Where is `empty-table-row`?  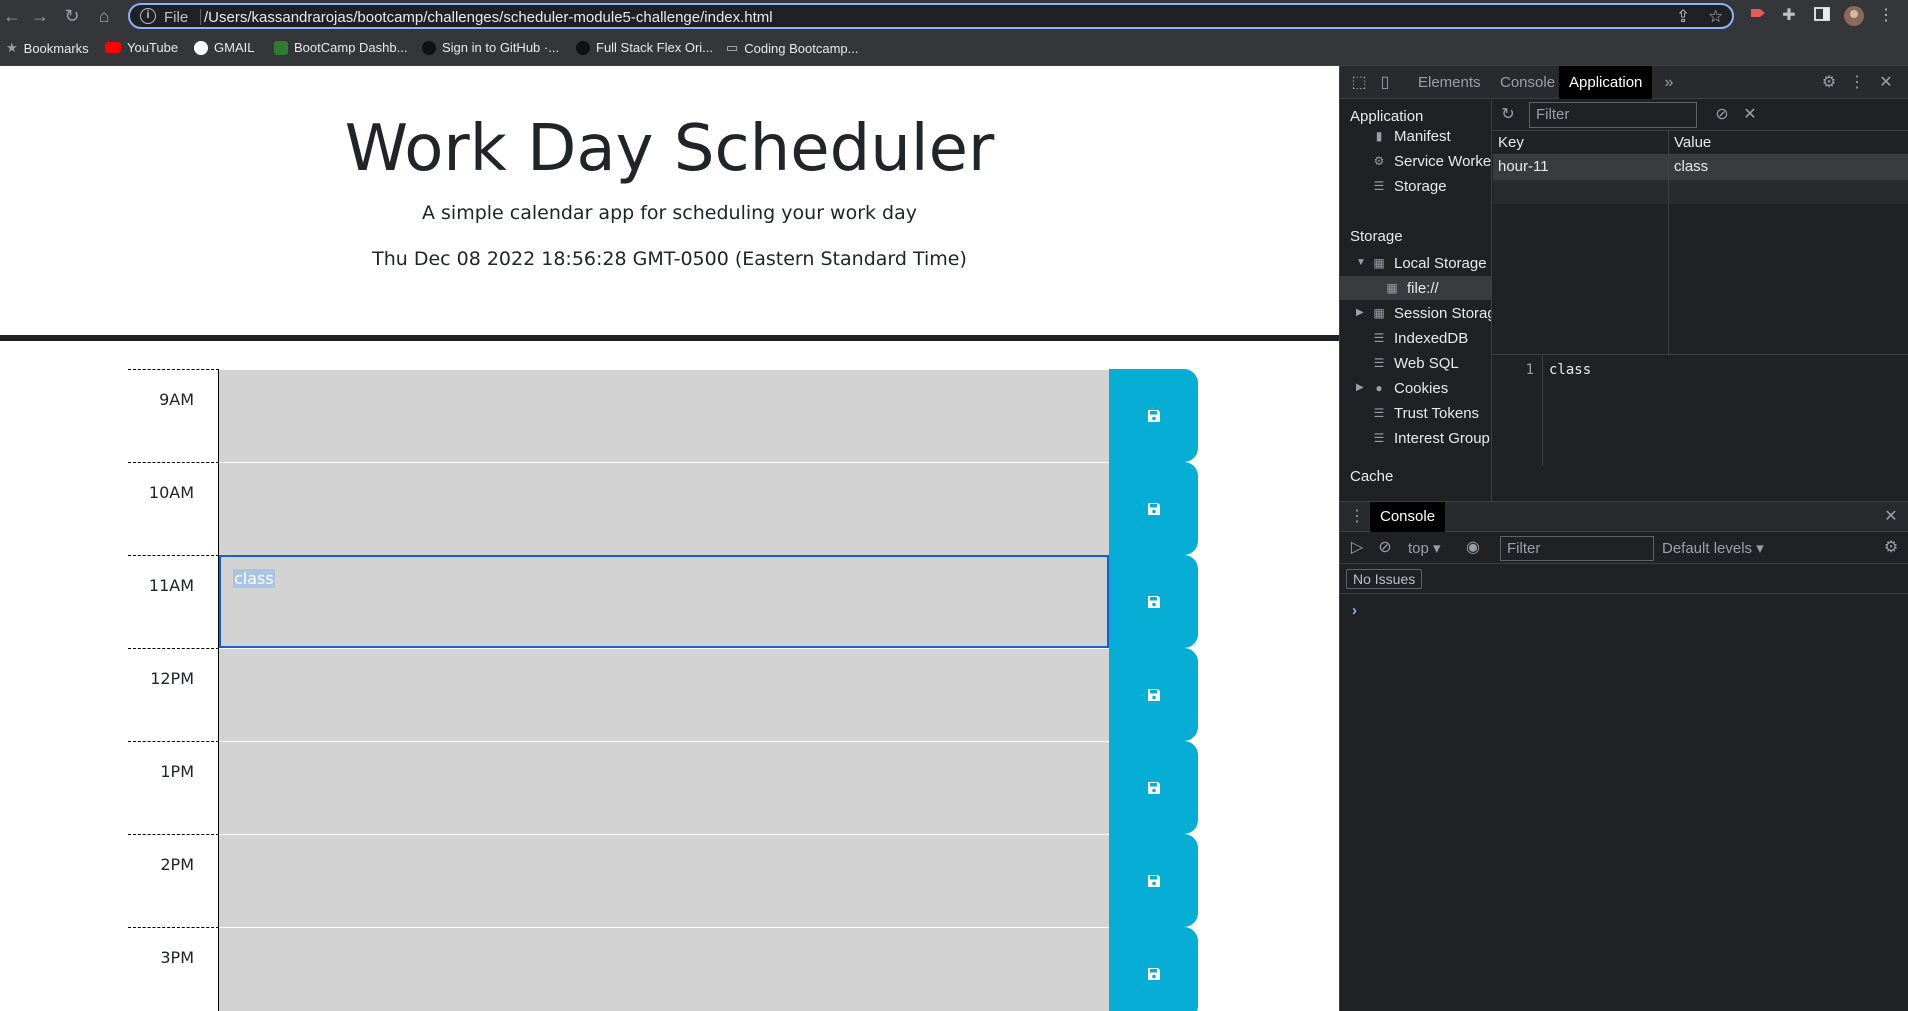
empty-table-row is located at coordinates (1700, 192).